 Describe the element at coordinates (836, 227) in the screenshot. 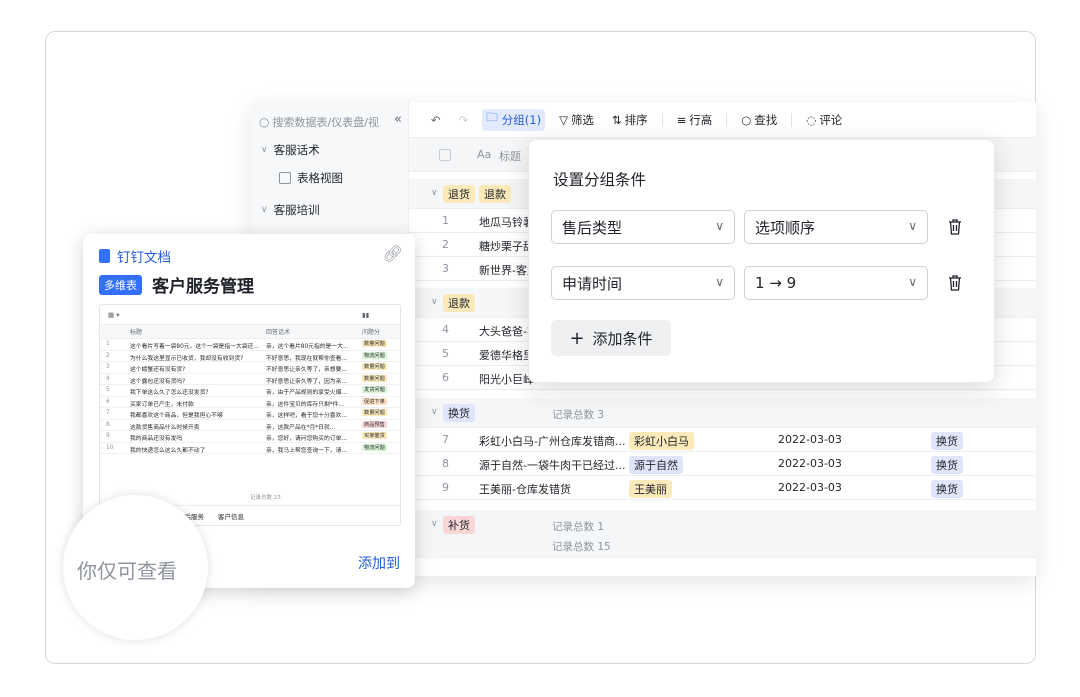

I see `group-order-select: 选项顺序 ∨` at that location.